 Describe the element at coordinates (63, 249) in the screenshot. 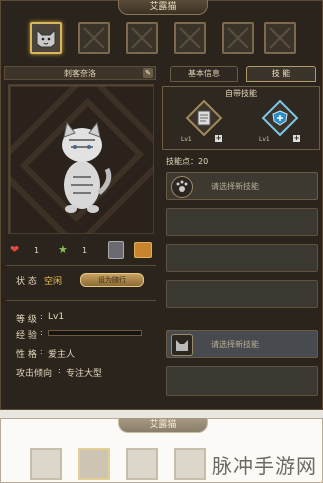

I see `star-icon: ★` at that location.